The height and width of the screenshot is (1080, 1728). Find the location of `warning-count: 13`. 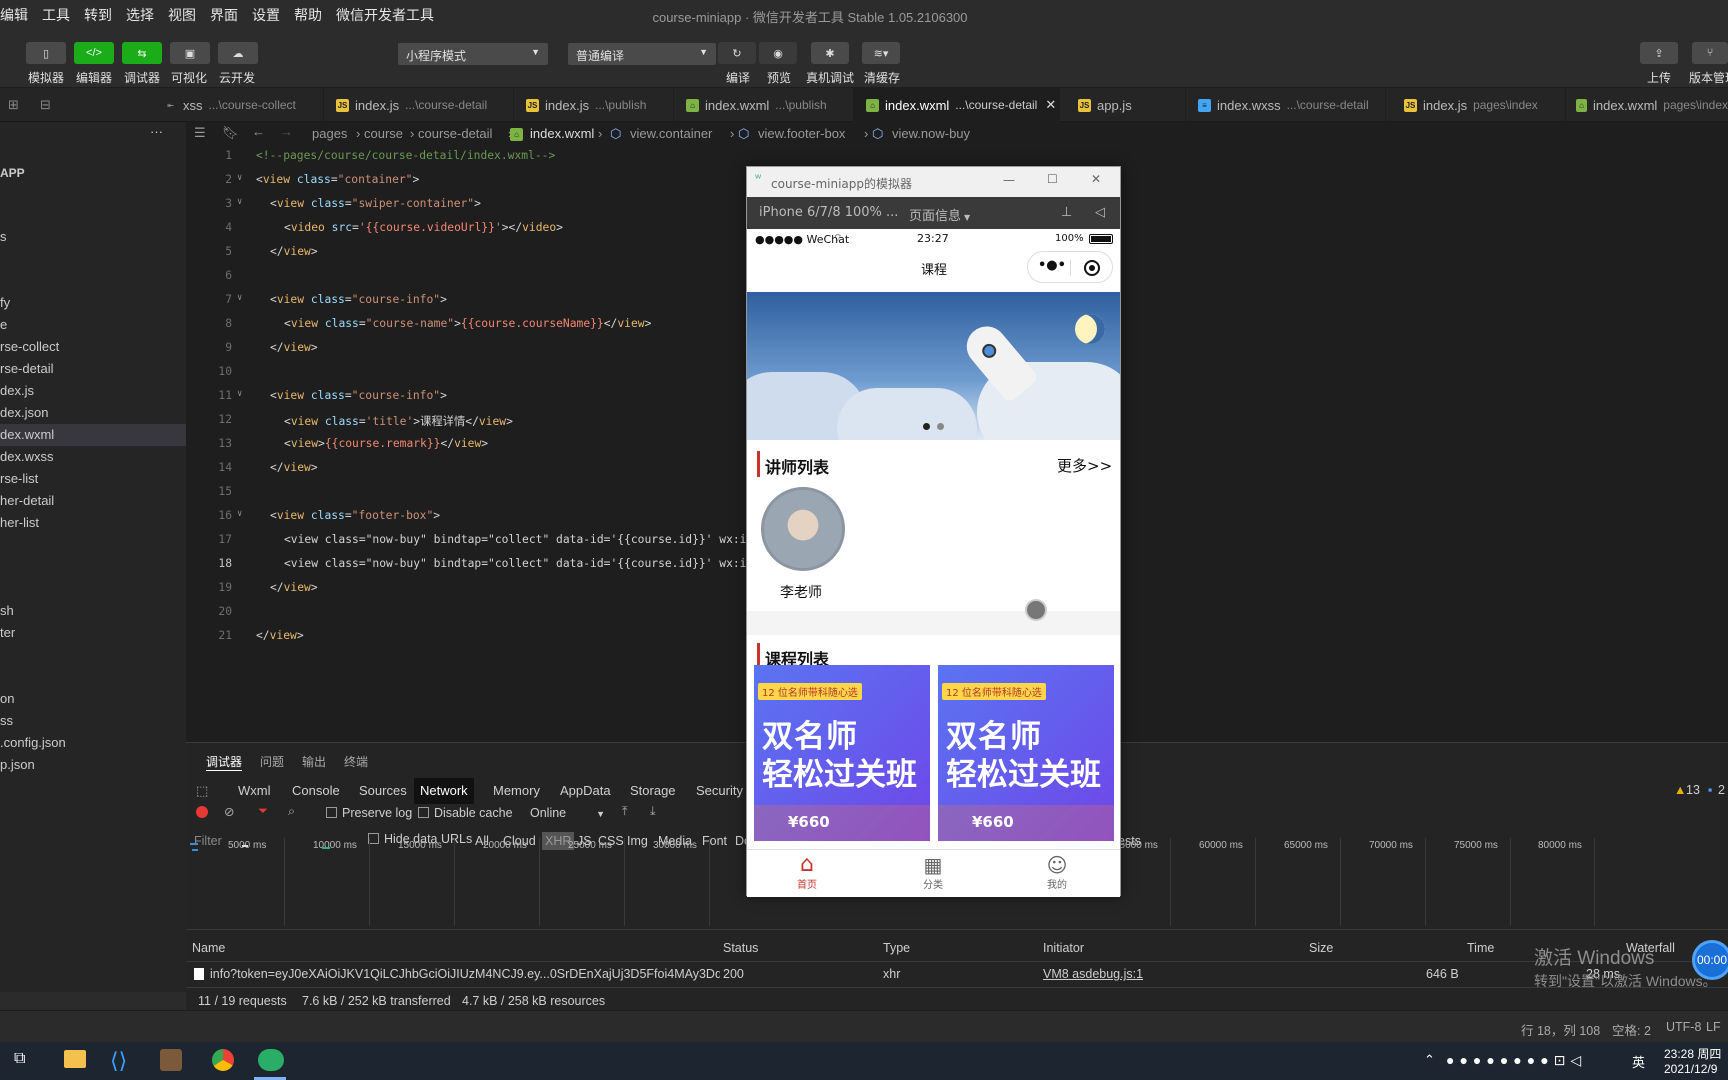

warning-count: 13 is located at coordinates (1693, 790).